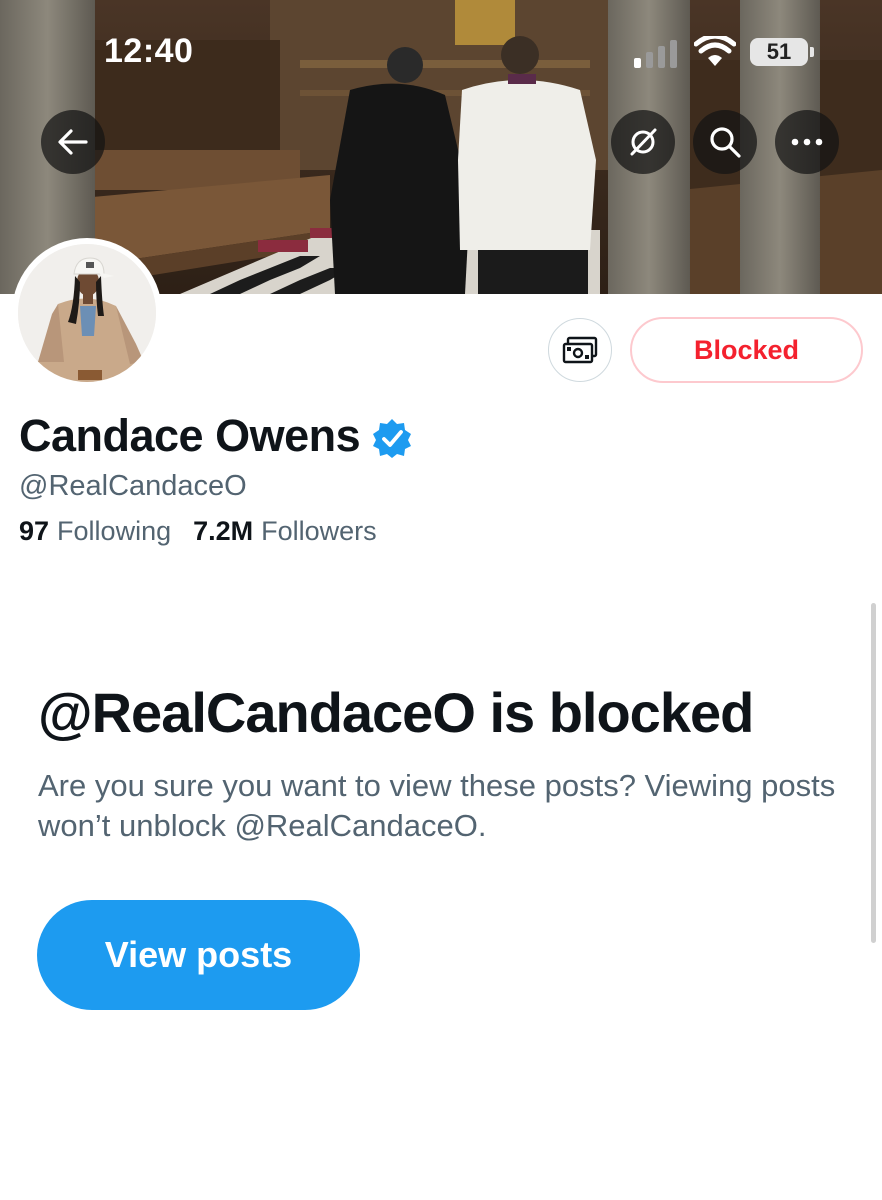 Image resolution: width=882 pixels, height=1200 pixels. I want to click on back-arrow-icon, so click(73, 142).